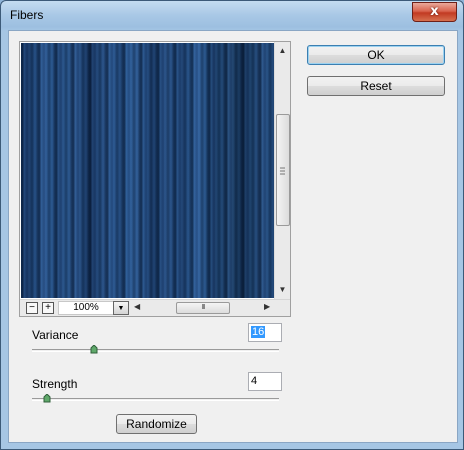 This screenshot has width=464, height=450. I want to click on chevron-down-icon: ▼, so click(121, 308).